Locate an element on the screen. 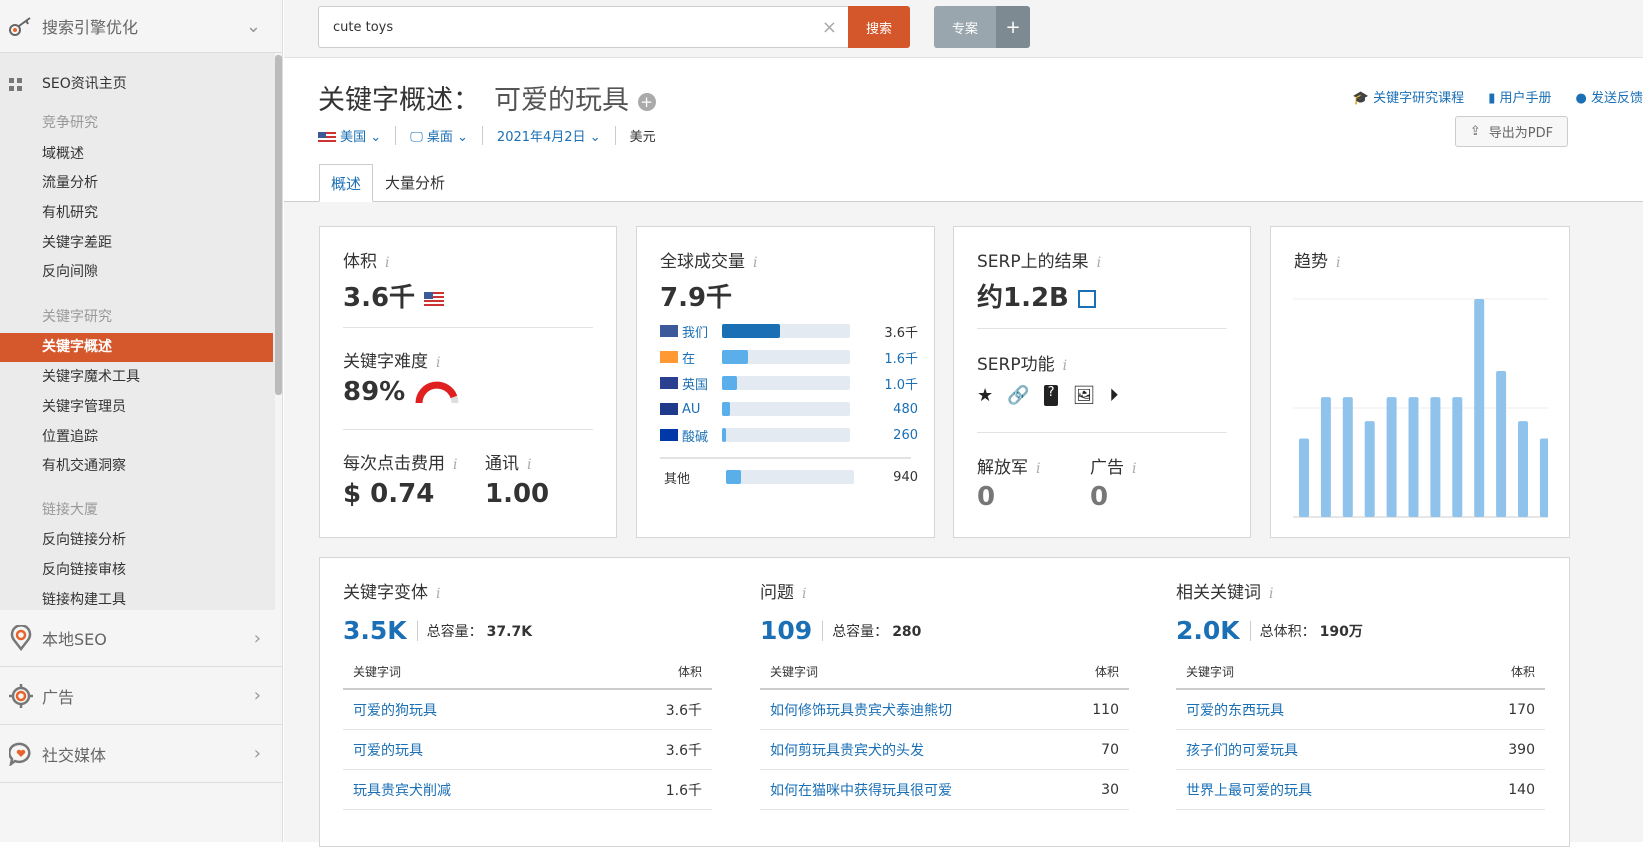  sidebar-item: 有机交通洞察 is located at coordinates (84, 466).